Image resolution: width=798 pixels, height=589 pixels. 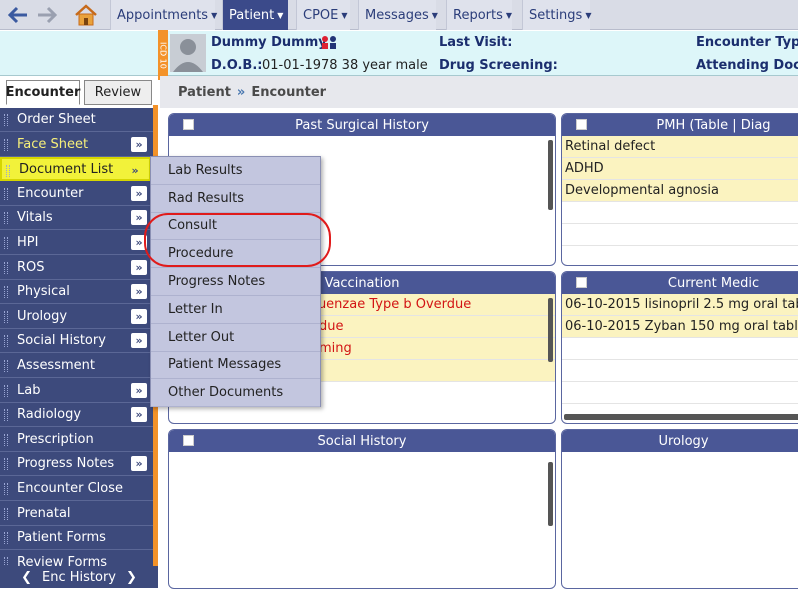 What do you see at coordinates (235, 310) in the screenshot?
I see `dropdown-item-letter-in: Letter In` at bounding box center [235, 310].